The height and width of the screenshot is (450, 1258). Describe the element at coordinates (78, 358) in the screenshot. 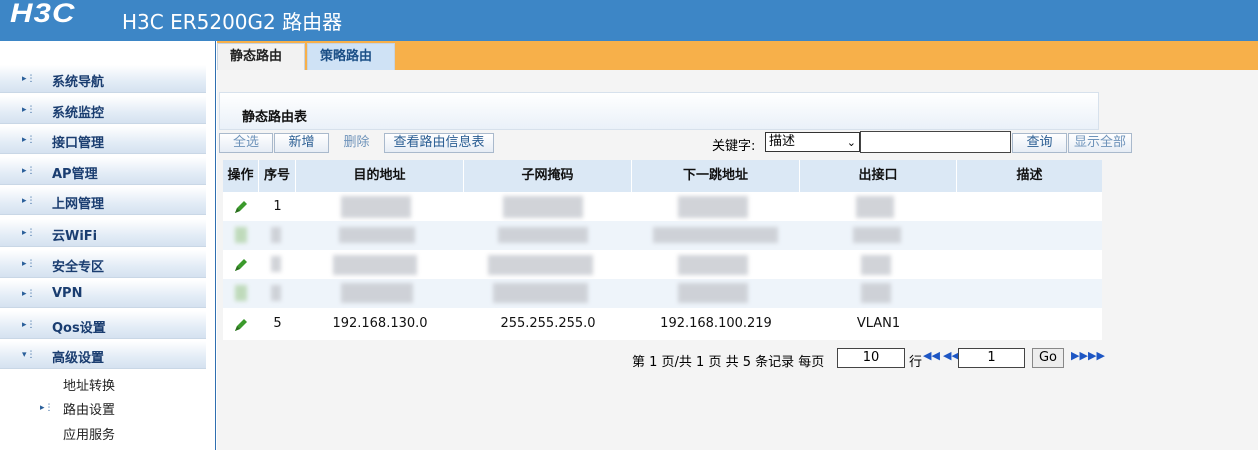

I see `sidebar-item-label: 高级设置` at that location.